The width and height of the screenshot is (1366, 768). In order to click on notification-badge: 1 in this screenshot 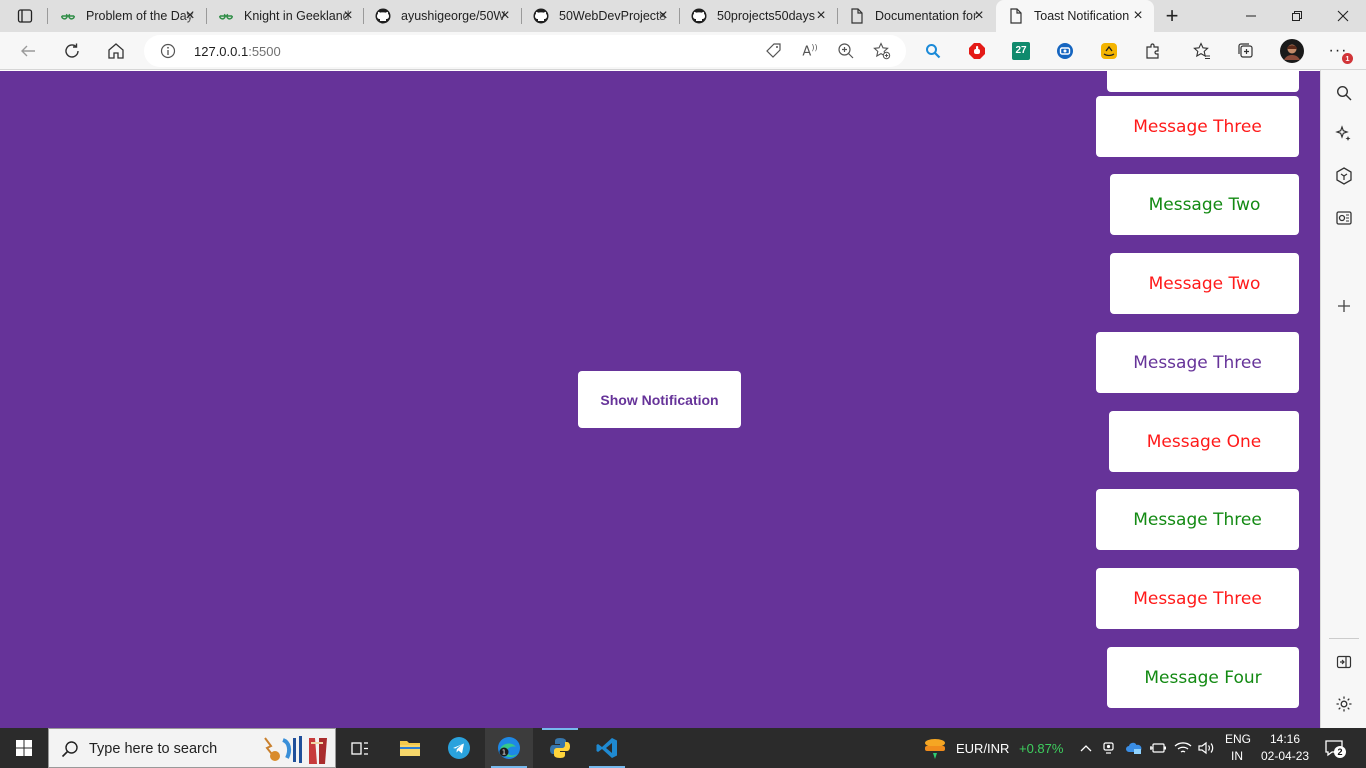, I will do `click(1347, 58)`.